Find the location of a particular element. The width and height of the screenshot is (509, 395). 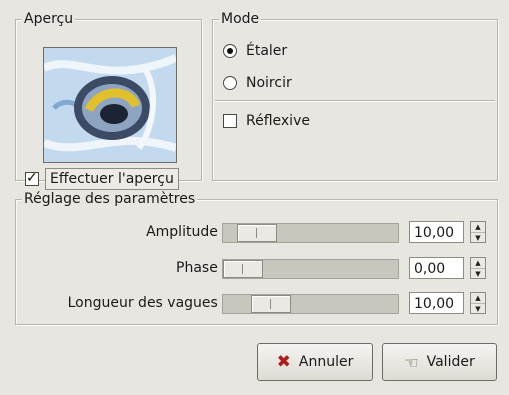

reflexive-label: Réflexive is located at coordinates (278, 121).